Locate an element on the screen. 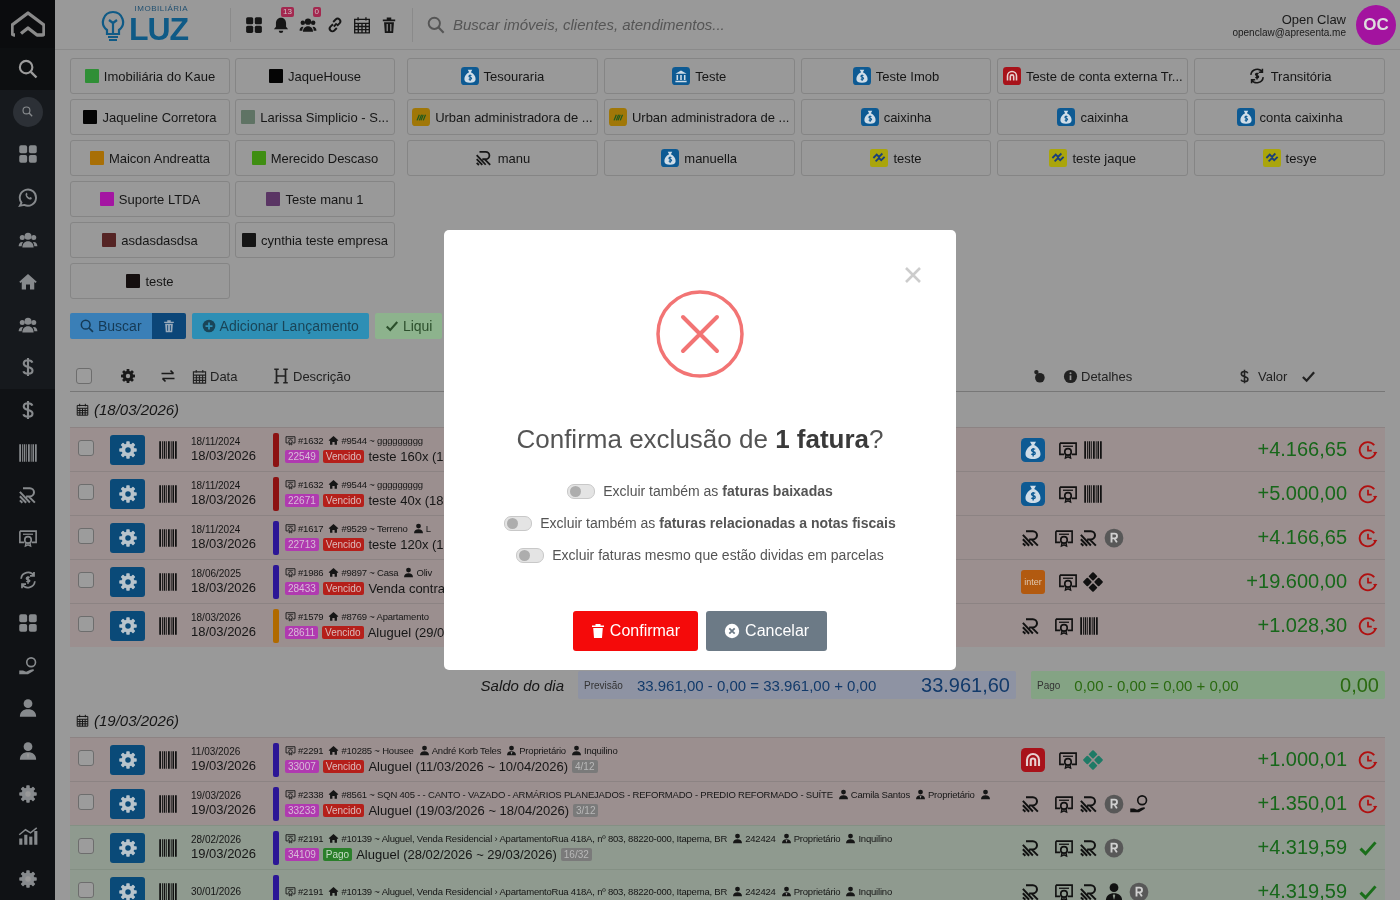 The width and height of the screenshot is (1400, 900). created-date: 28/02/2026 is located at coordinates (217, 839).